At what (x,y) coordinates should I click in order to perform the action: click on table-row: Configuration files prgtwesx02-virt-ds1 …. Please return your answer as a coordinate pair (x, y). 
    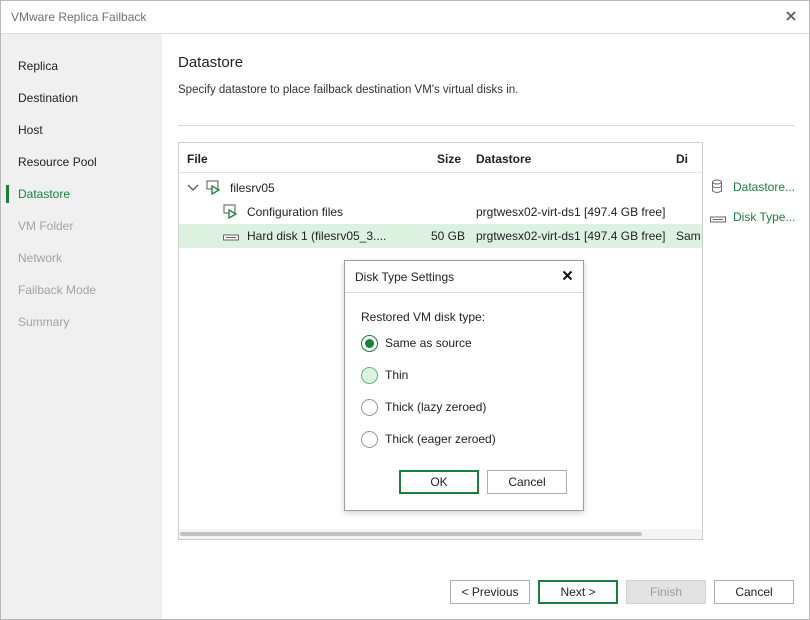
    Looking at the image, I should click on (440, 212).